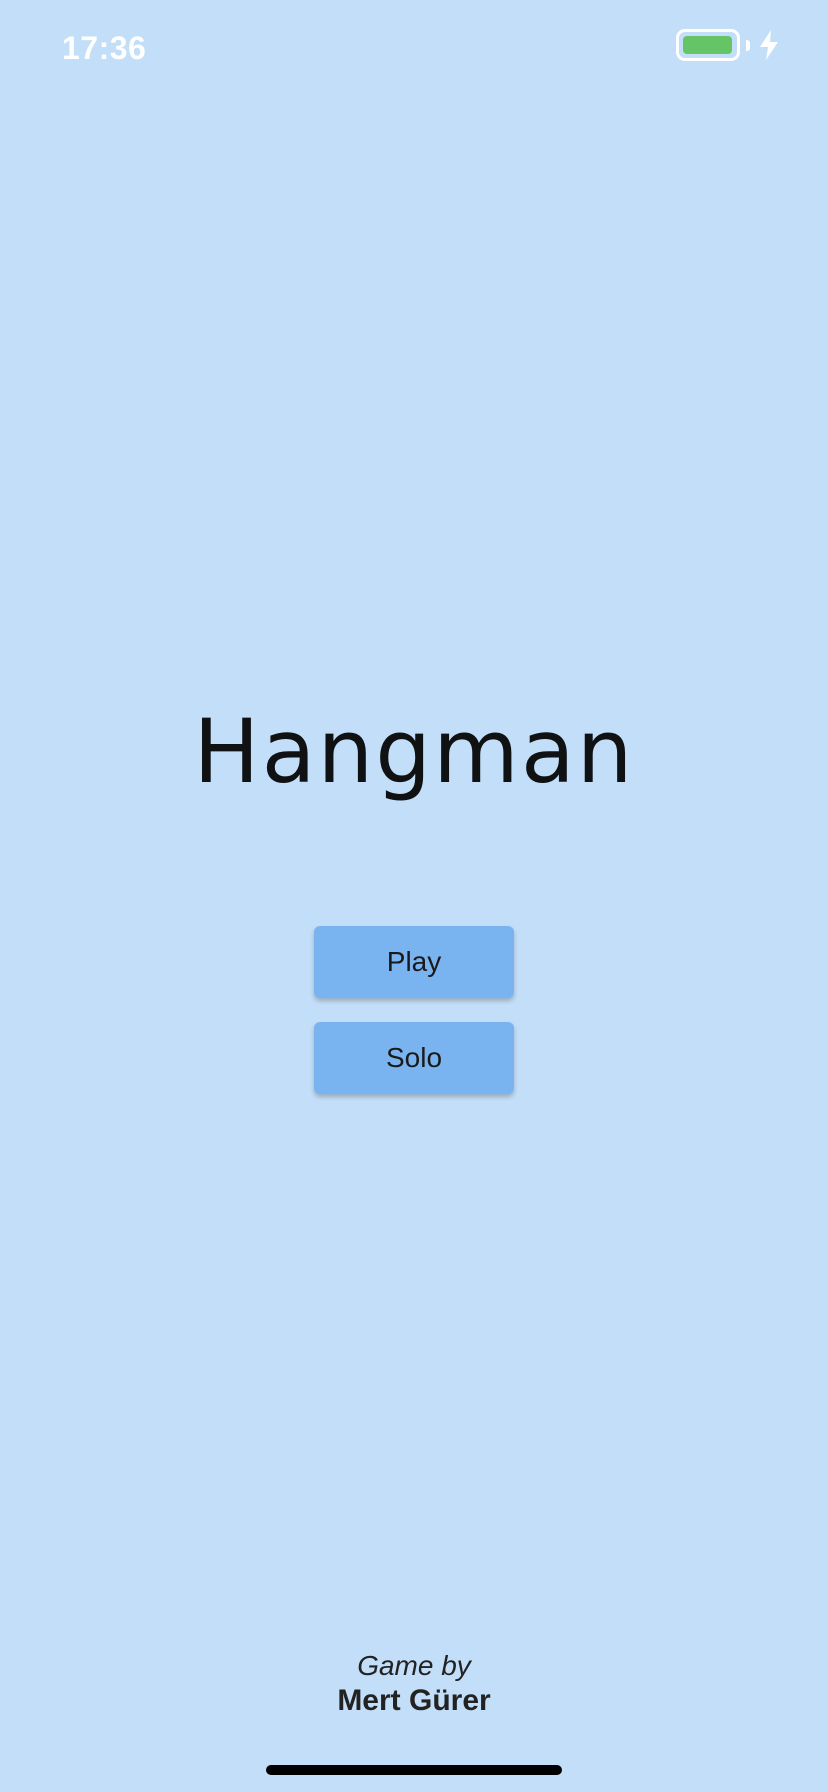 This screenshot has height=1792, width=828. Describe the element at coordinates (104, 48) in the screenshot. I see `status-time: 17:36` at that location.